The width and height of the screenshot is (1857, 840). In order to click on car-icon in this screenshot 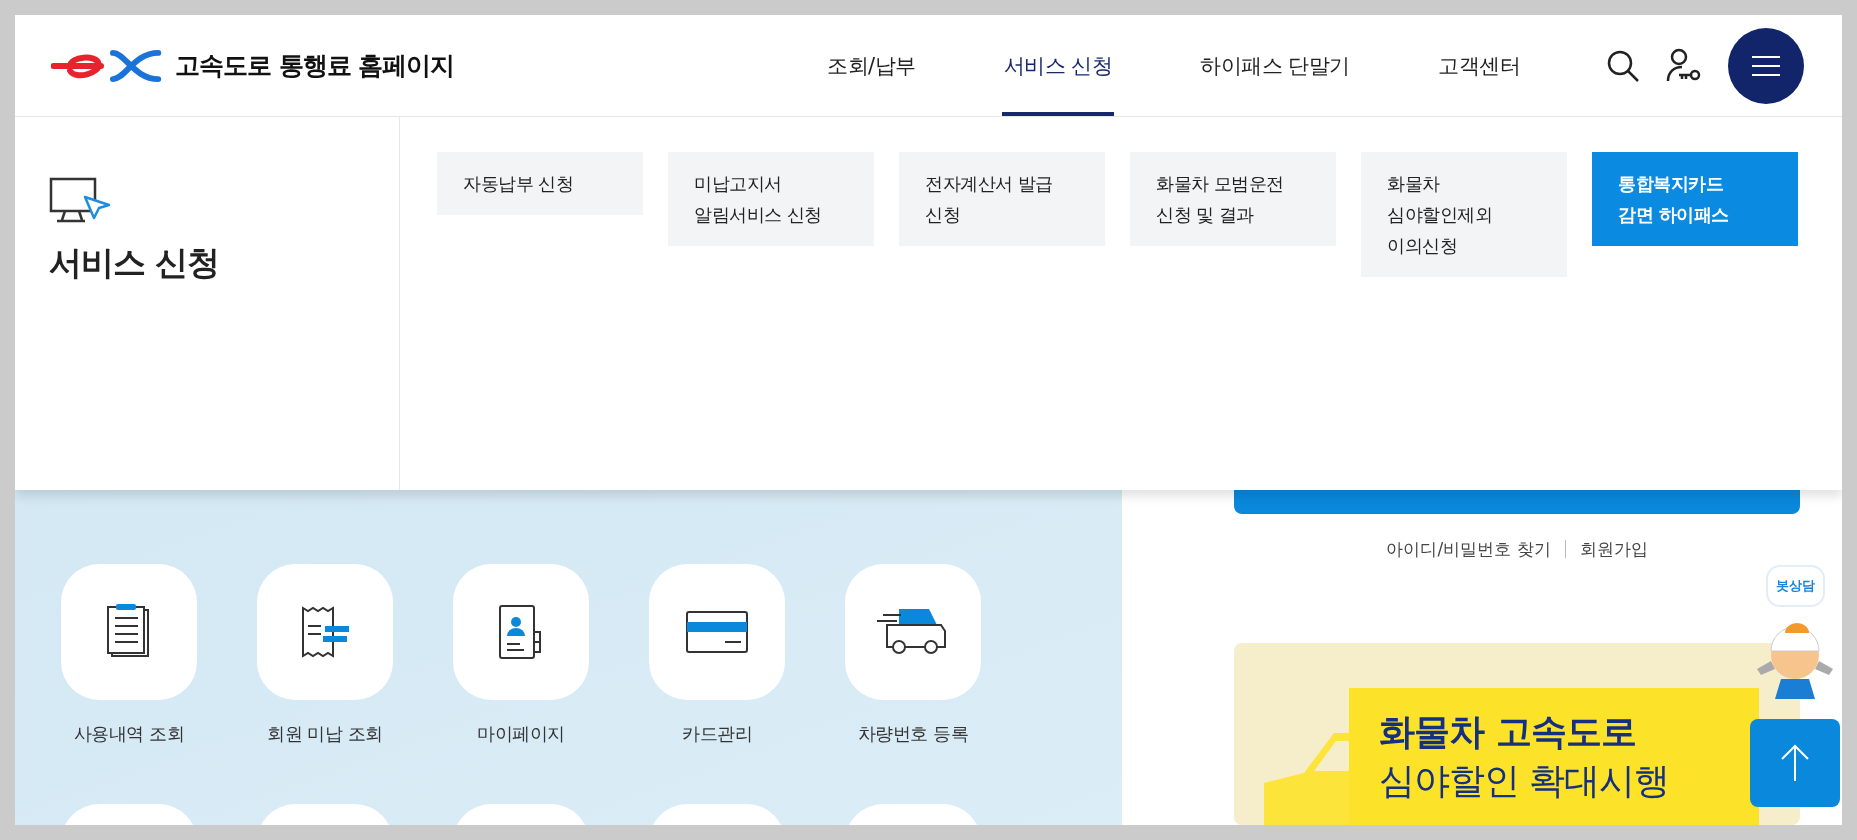, I will do `click(913, 632)`.